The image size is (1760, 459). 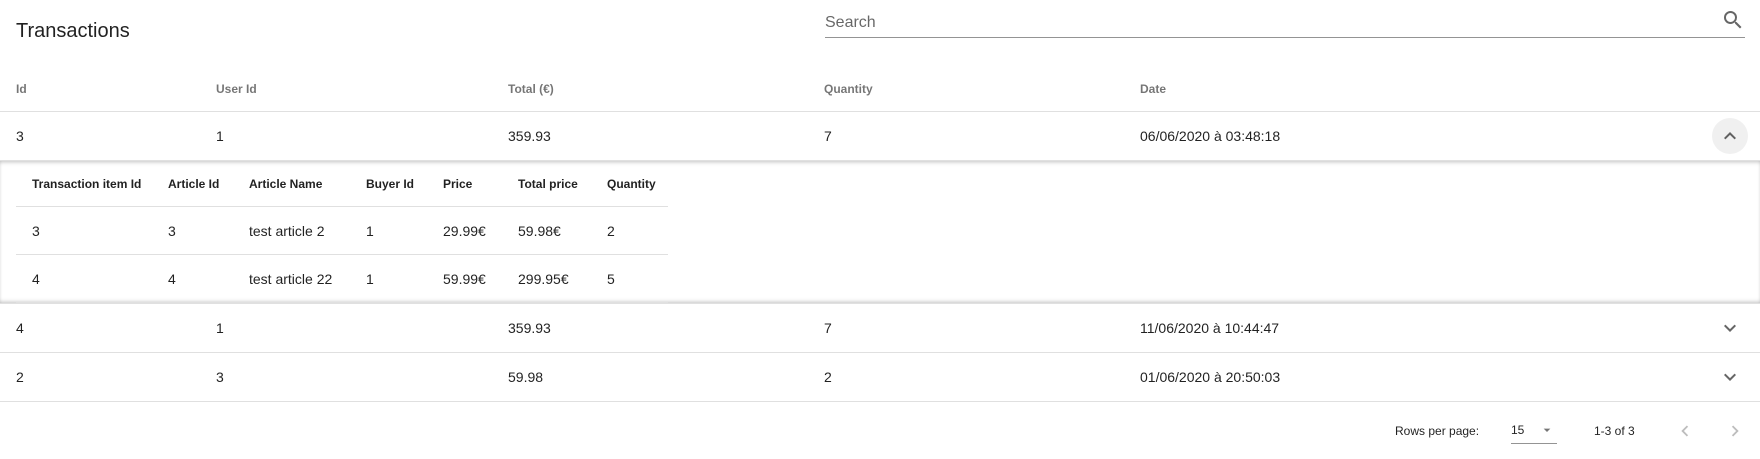 I want to click on detail-cell-article-id: 4, so click(x=172, y=278).